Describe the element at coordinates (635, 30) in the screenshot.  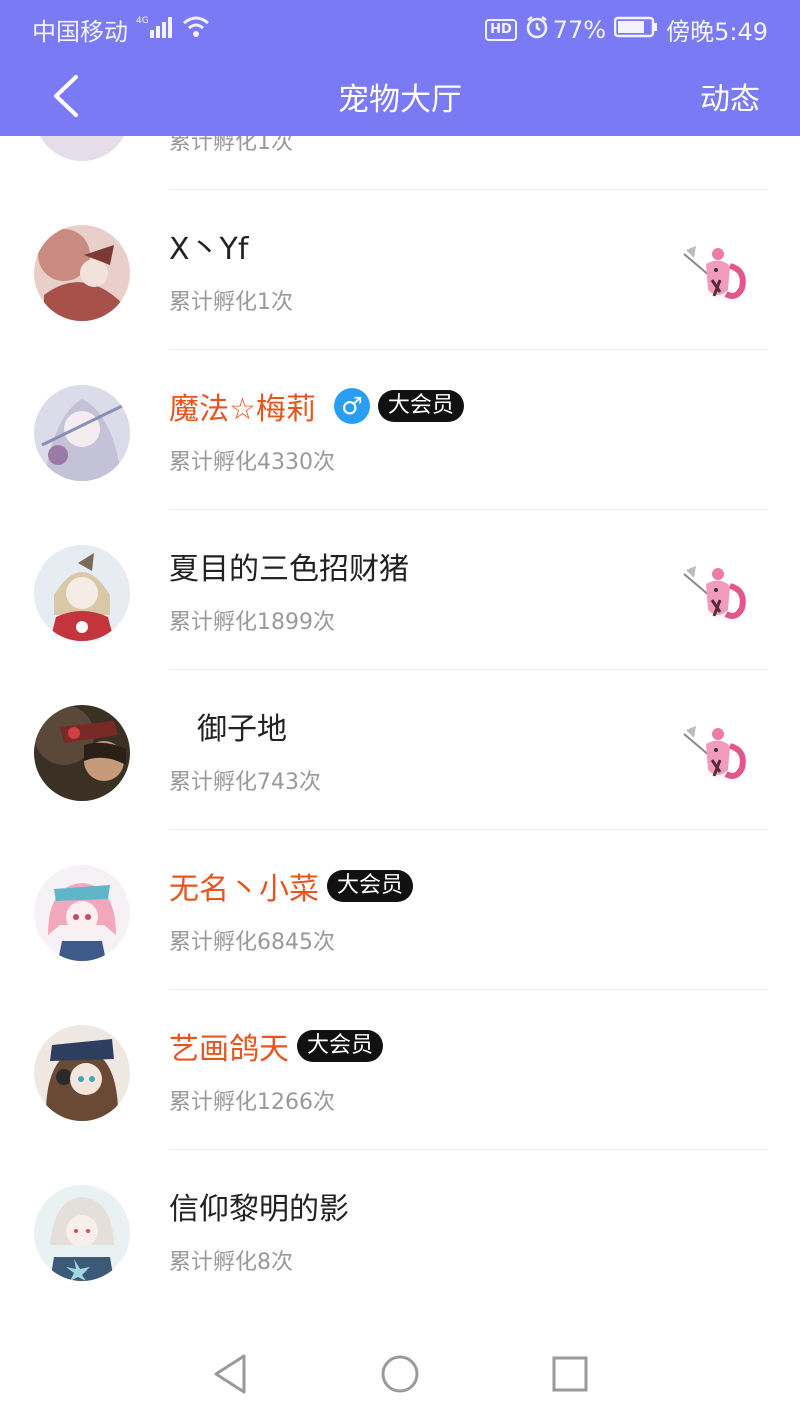
I see `battery-icon` at that location.